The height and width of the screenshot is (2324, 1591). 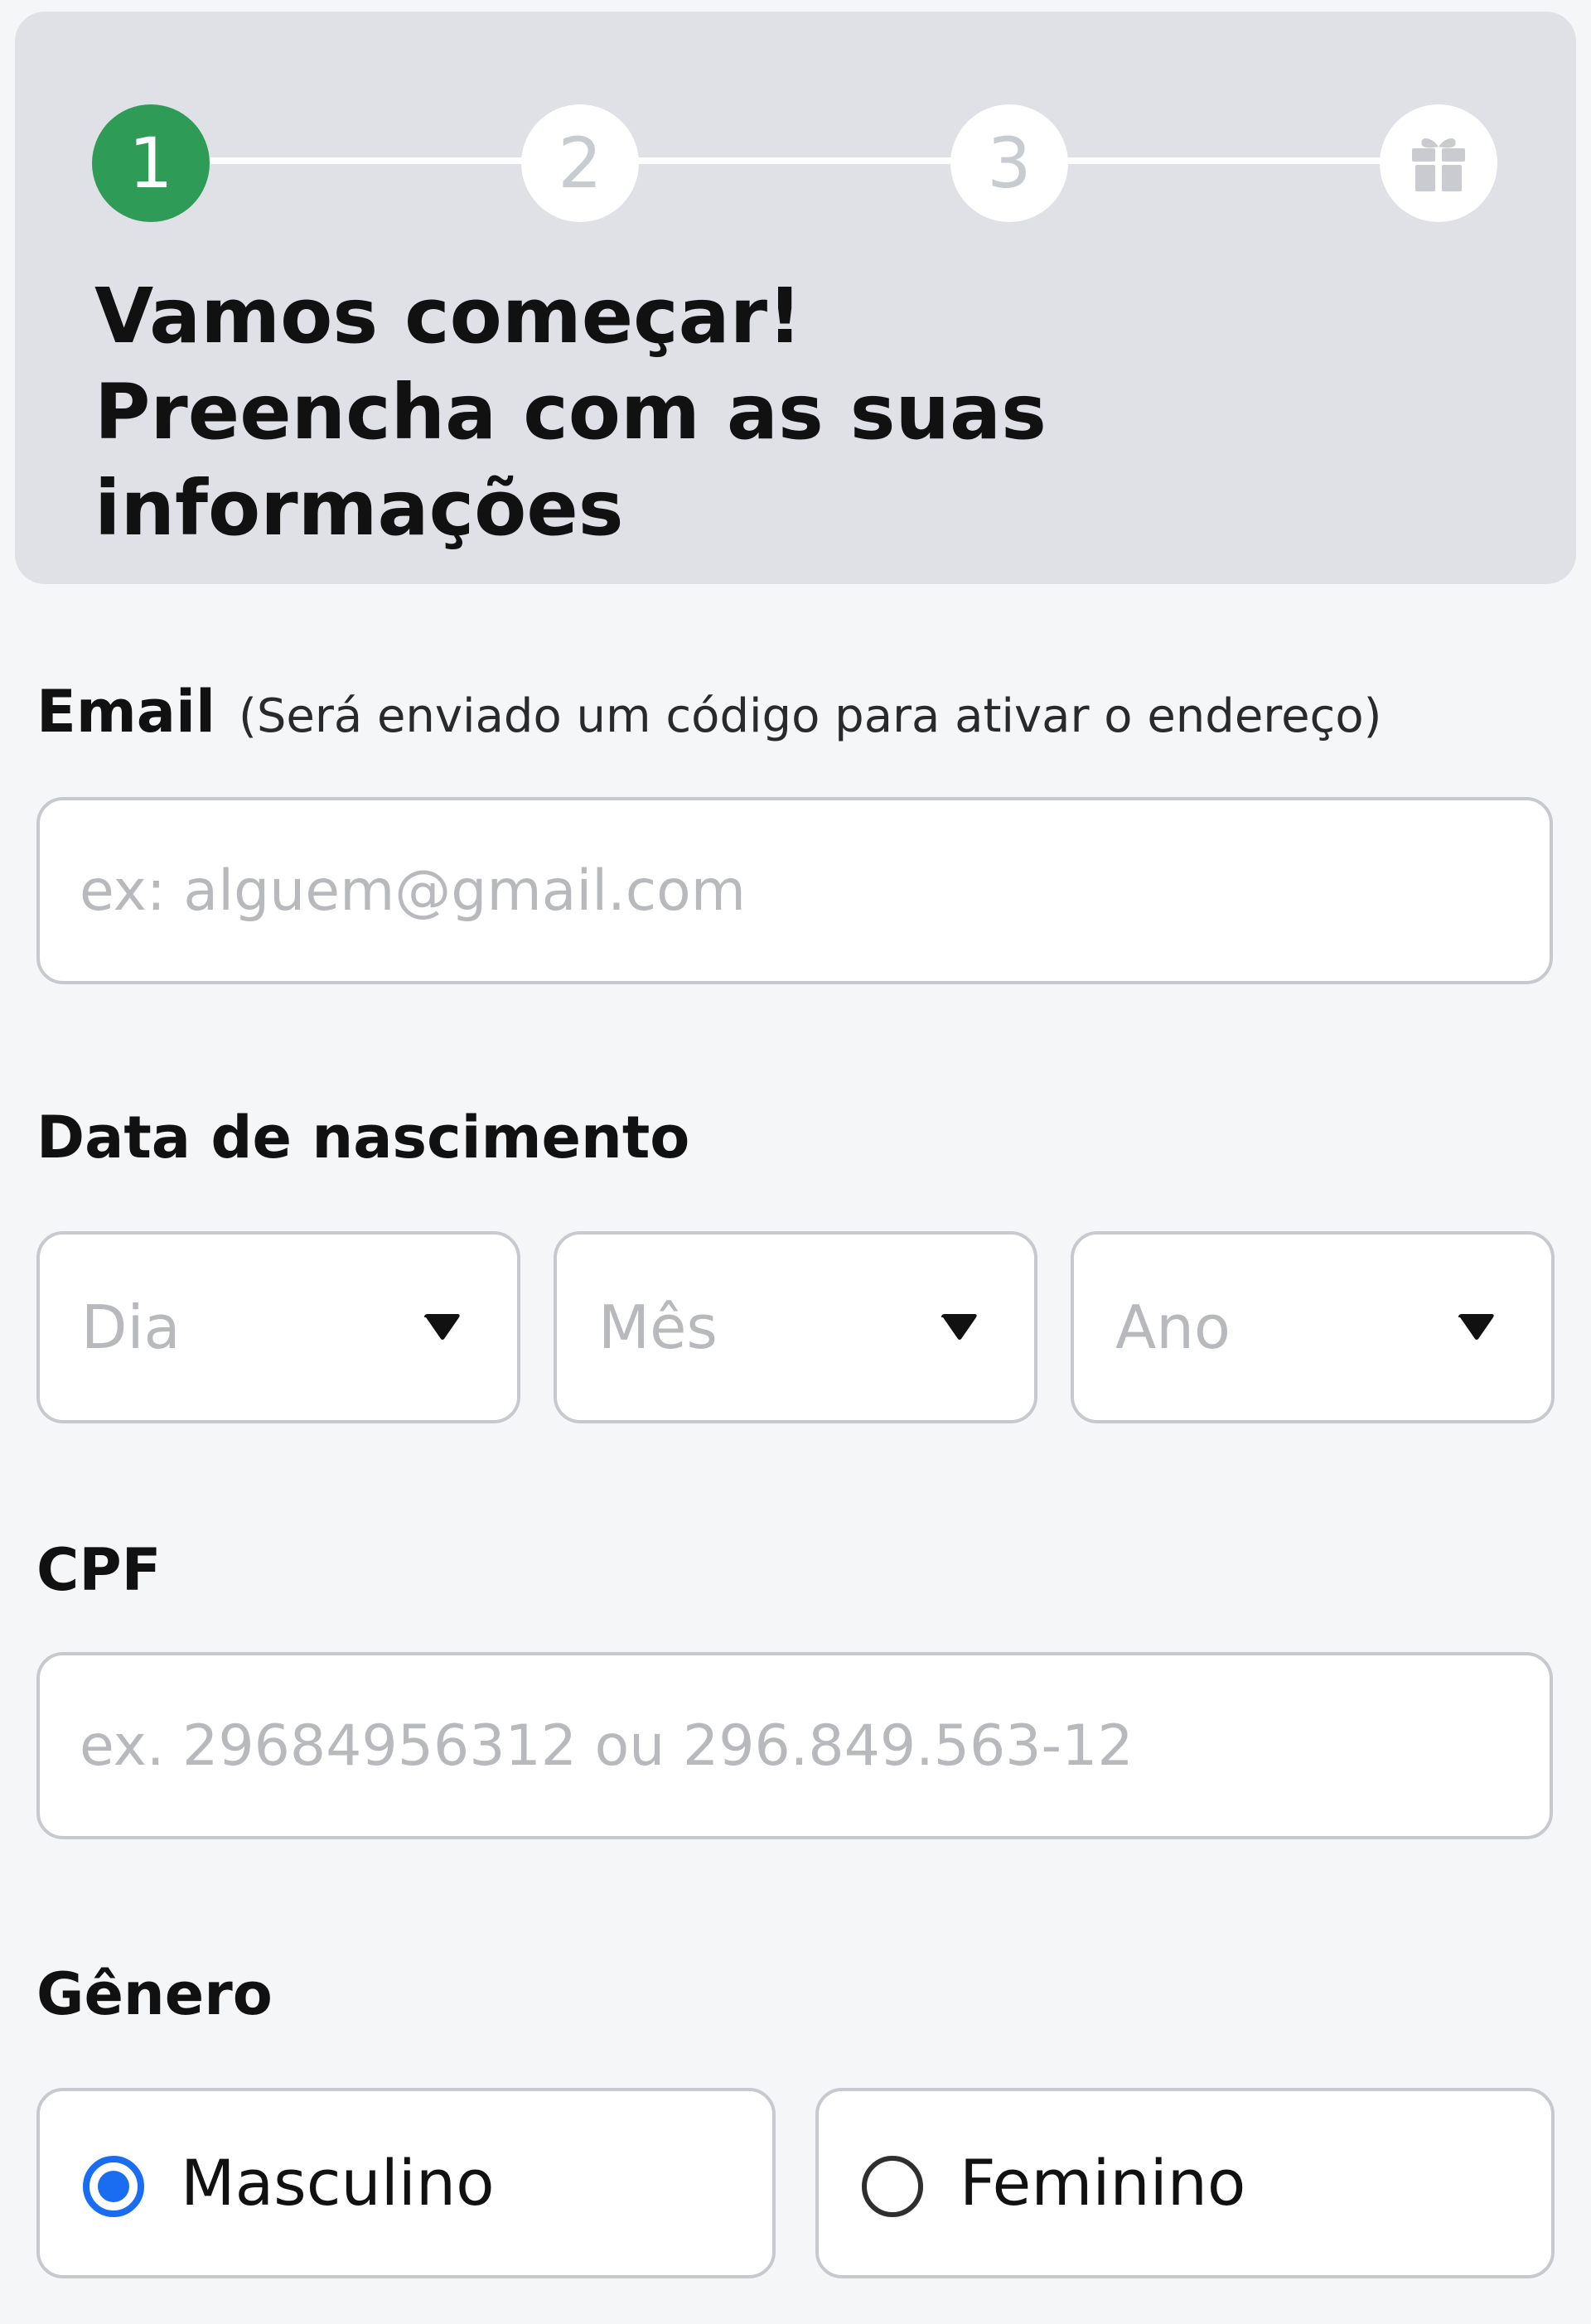 I want to click on birthdate-label: Data de nascimento, so click(x=363, y=1138).